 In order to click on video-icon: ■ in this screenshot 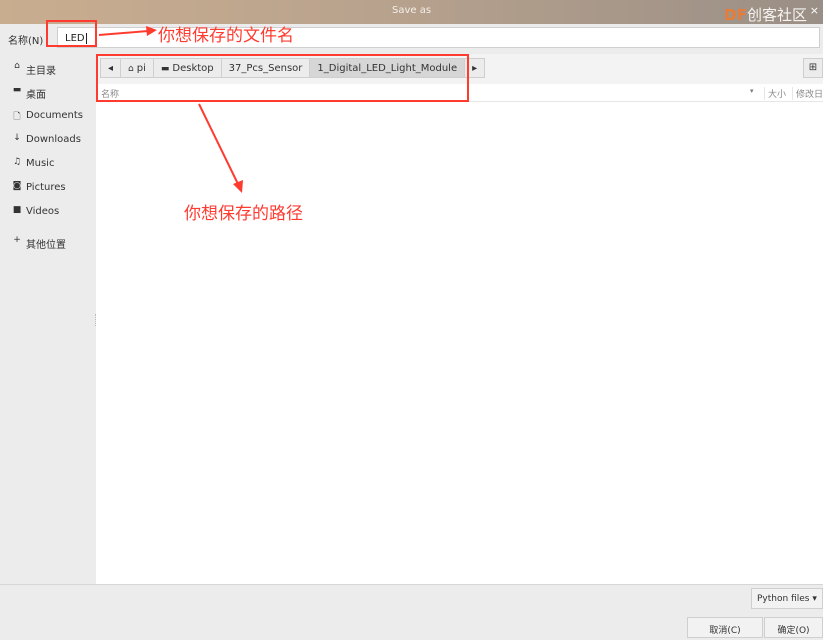, I will do `click(17, 210)`.